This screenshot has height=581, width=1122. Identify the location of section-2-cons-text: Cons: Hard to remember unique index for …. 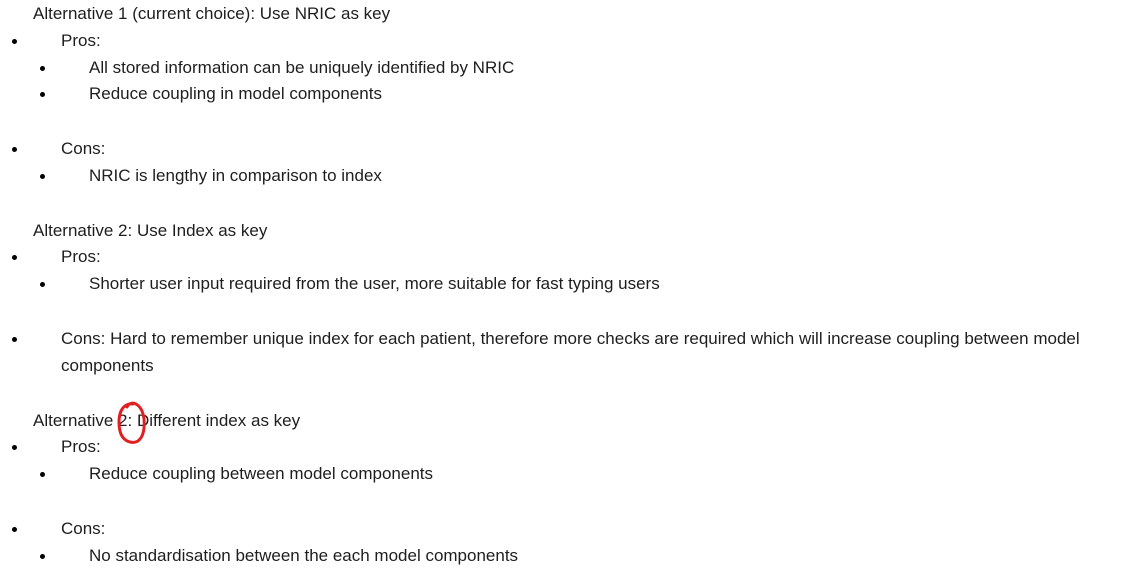
(570, 352).